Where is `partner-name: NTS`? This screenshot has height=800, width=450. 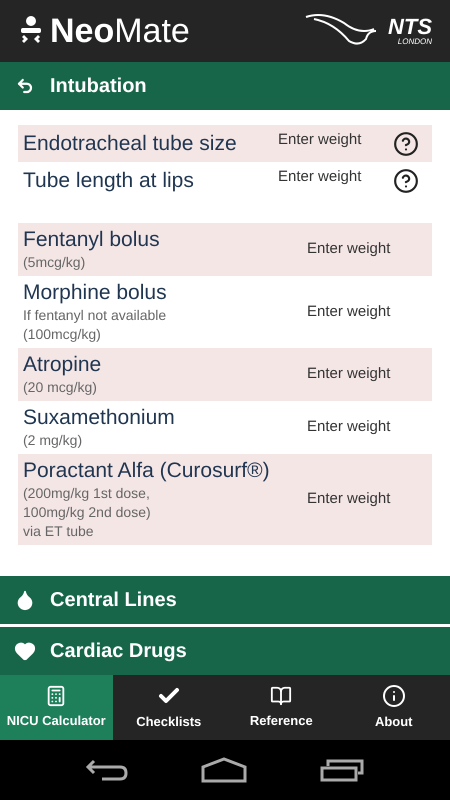 partner-name: NTS is located at coordinates (410, 27).